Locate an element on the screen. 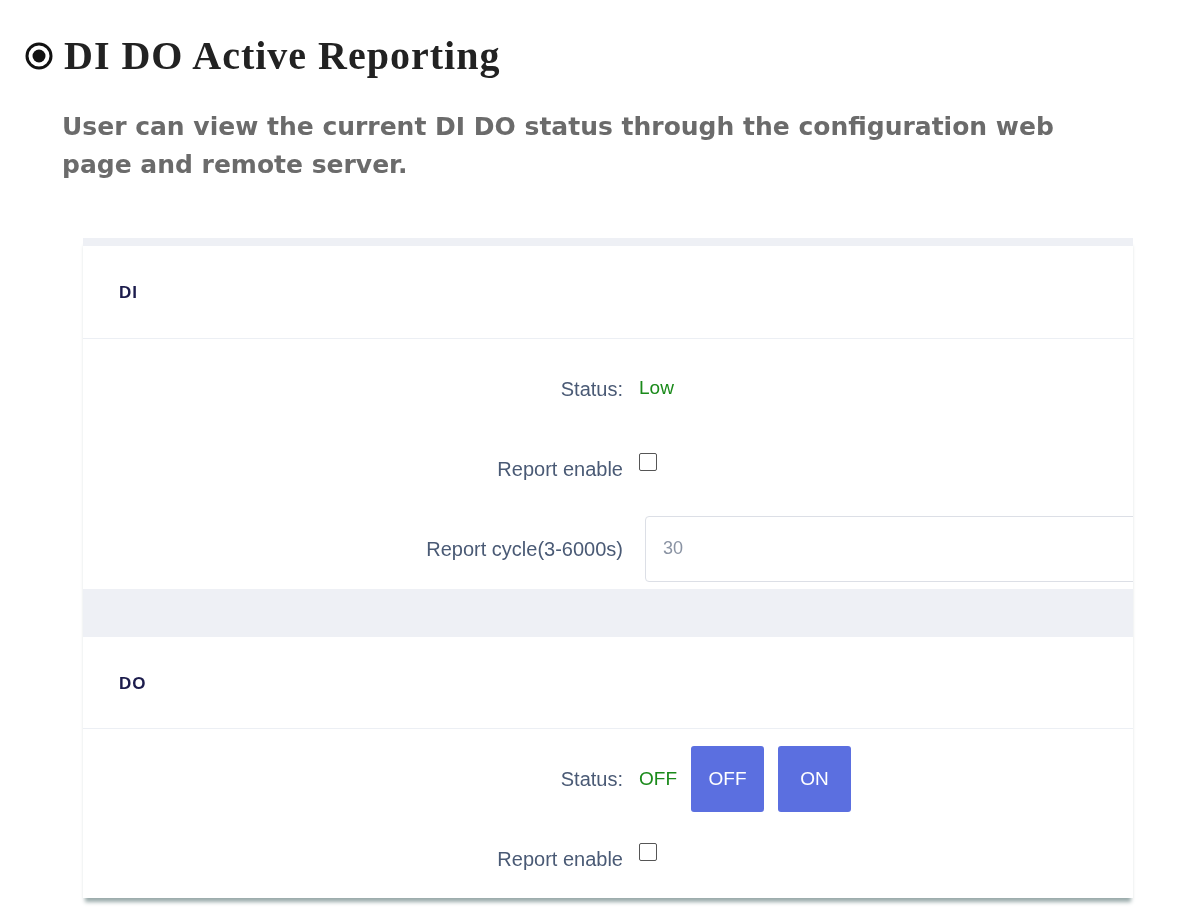 The image size is (1200, 907). field-label: Report cycle(3-6000s) is located at coordinates (524, 549).